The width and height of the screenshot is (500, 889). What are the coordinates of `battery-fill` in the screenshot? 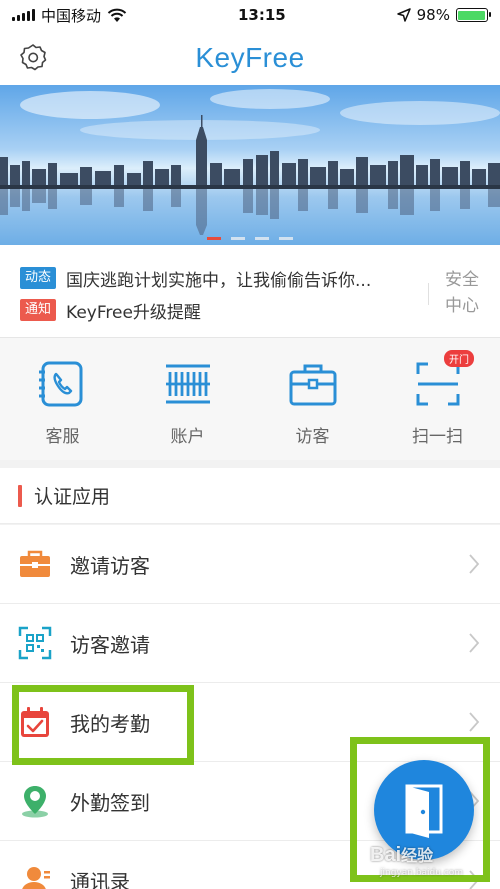 It's located at (471, 15).